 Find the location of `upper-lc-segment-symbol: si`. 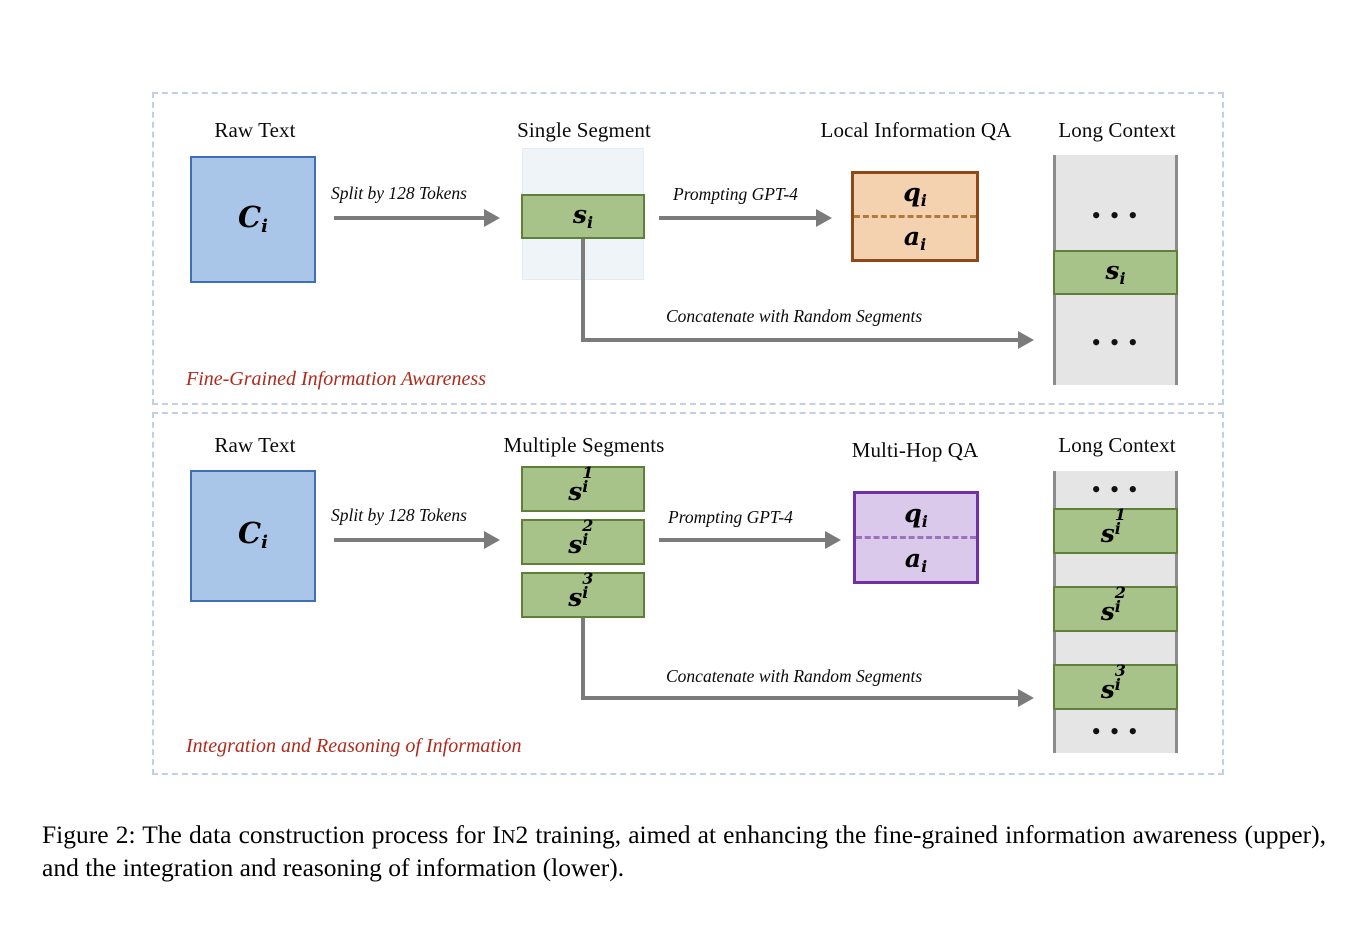

upper-lc-segment-symbol: si is located at coordinates (1115, 272).